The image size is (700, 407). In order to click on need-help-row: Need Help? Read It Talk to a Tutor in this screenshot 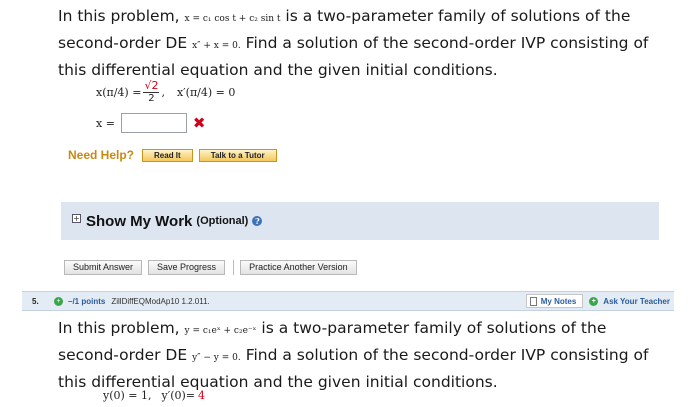, I will do `click(175, 155)`.